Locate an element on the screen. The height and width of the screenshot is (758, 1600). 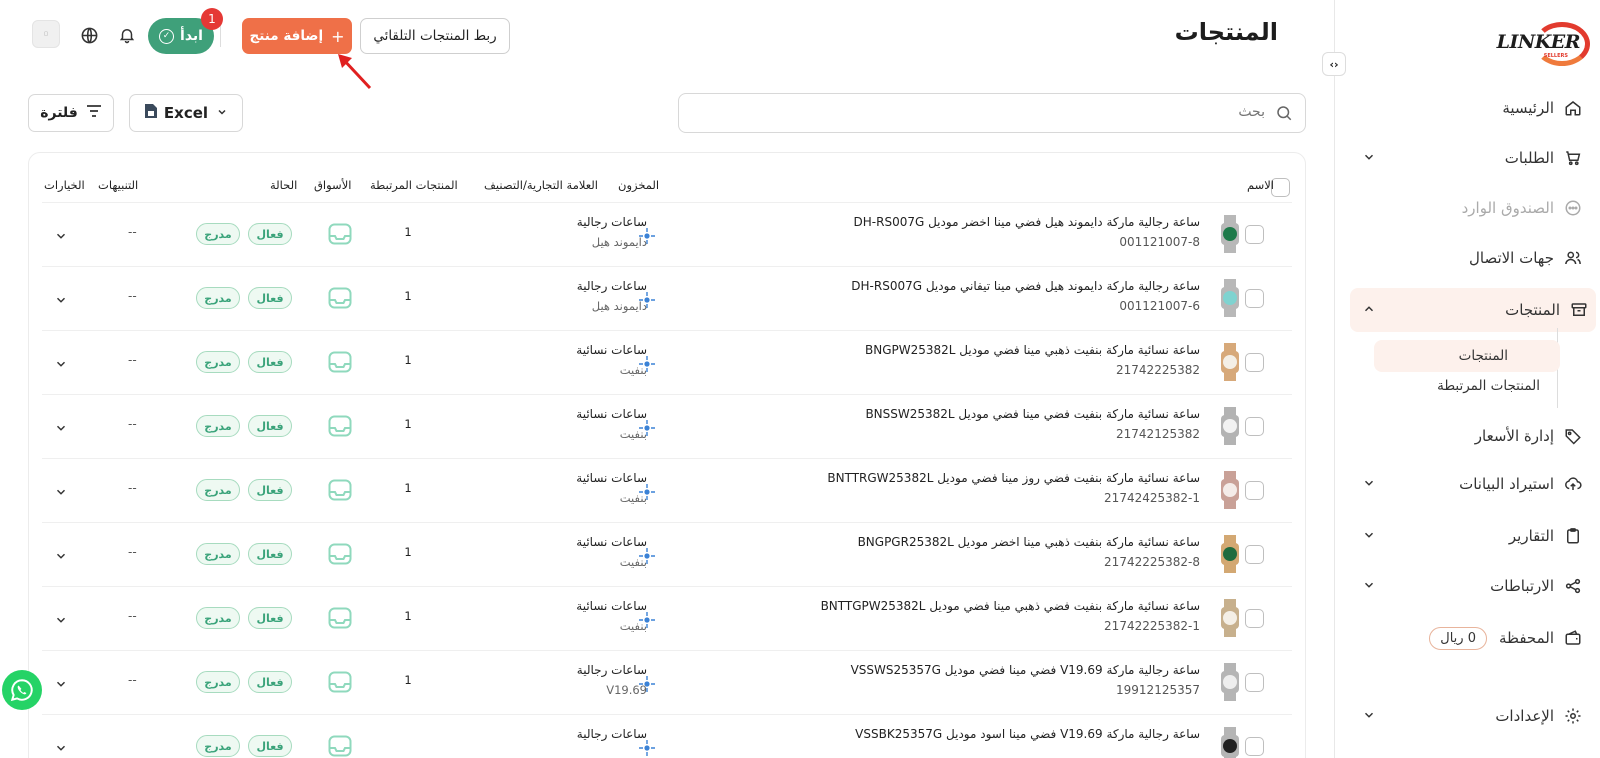
sidebar-item-wallet: المحفظة 0 ريال is located at coordinates (1470, 638).